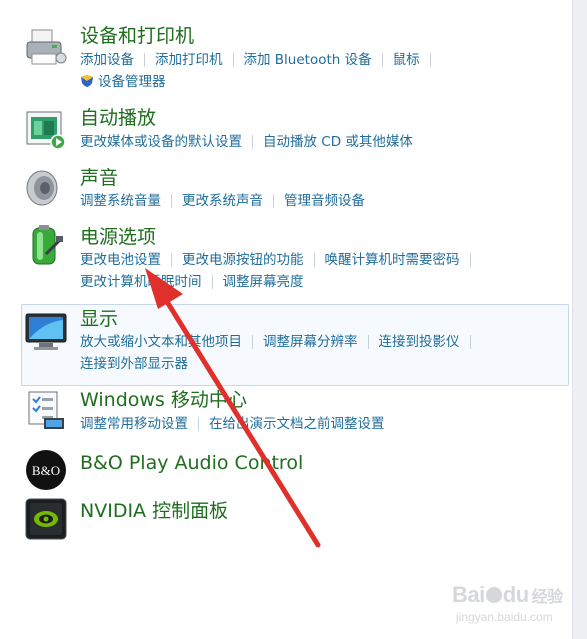 This screenshot has height=639, width=587. What do you see at coordinates (392, 260) in the screenshot?
I see `wake-password-link: 唤醒计算机时需要密码` at bounding box center [392, 260].